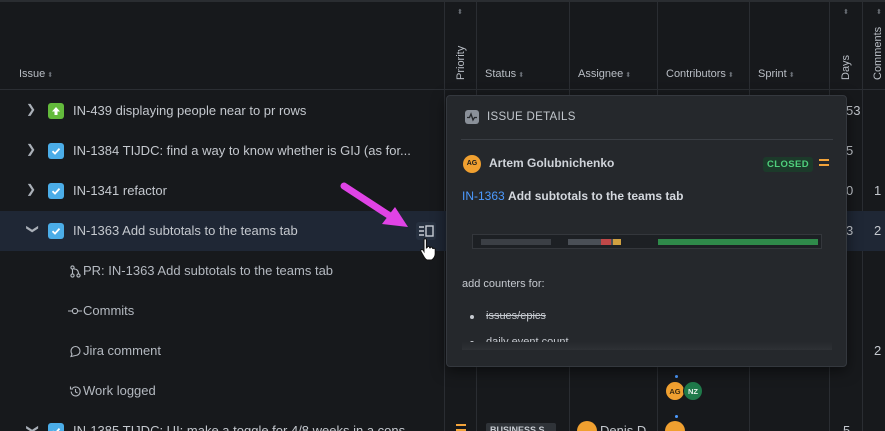  What do you see at coordinates (75, 391) in the screenshot?
I see `history-icon` at bounding box center [75, 391].